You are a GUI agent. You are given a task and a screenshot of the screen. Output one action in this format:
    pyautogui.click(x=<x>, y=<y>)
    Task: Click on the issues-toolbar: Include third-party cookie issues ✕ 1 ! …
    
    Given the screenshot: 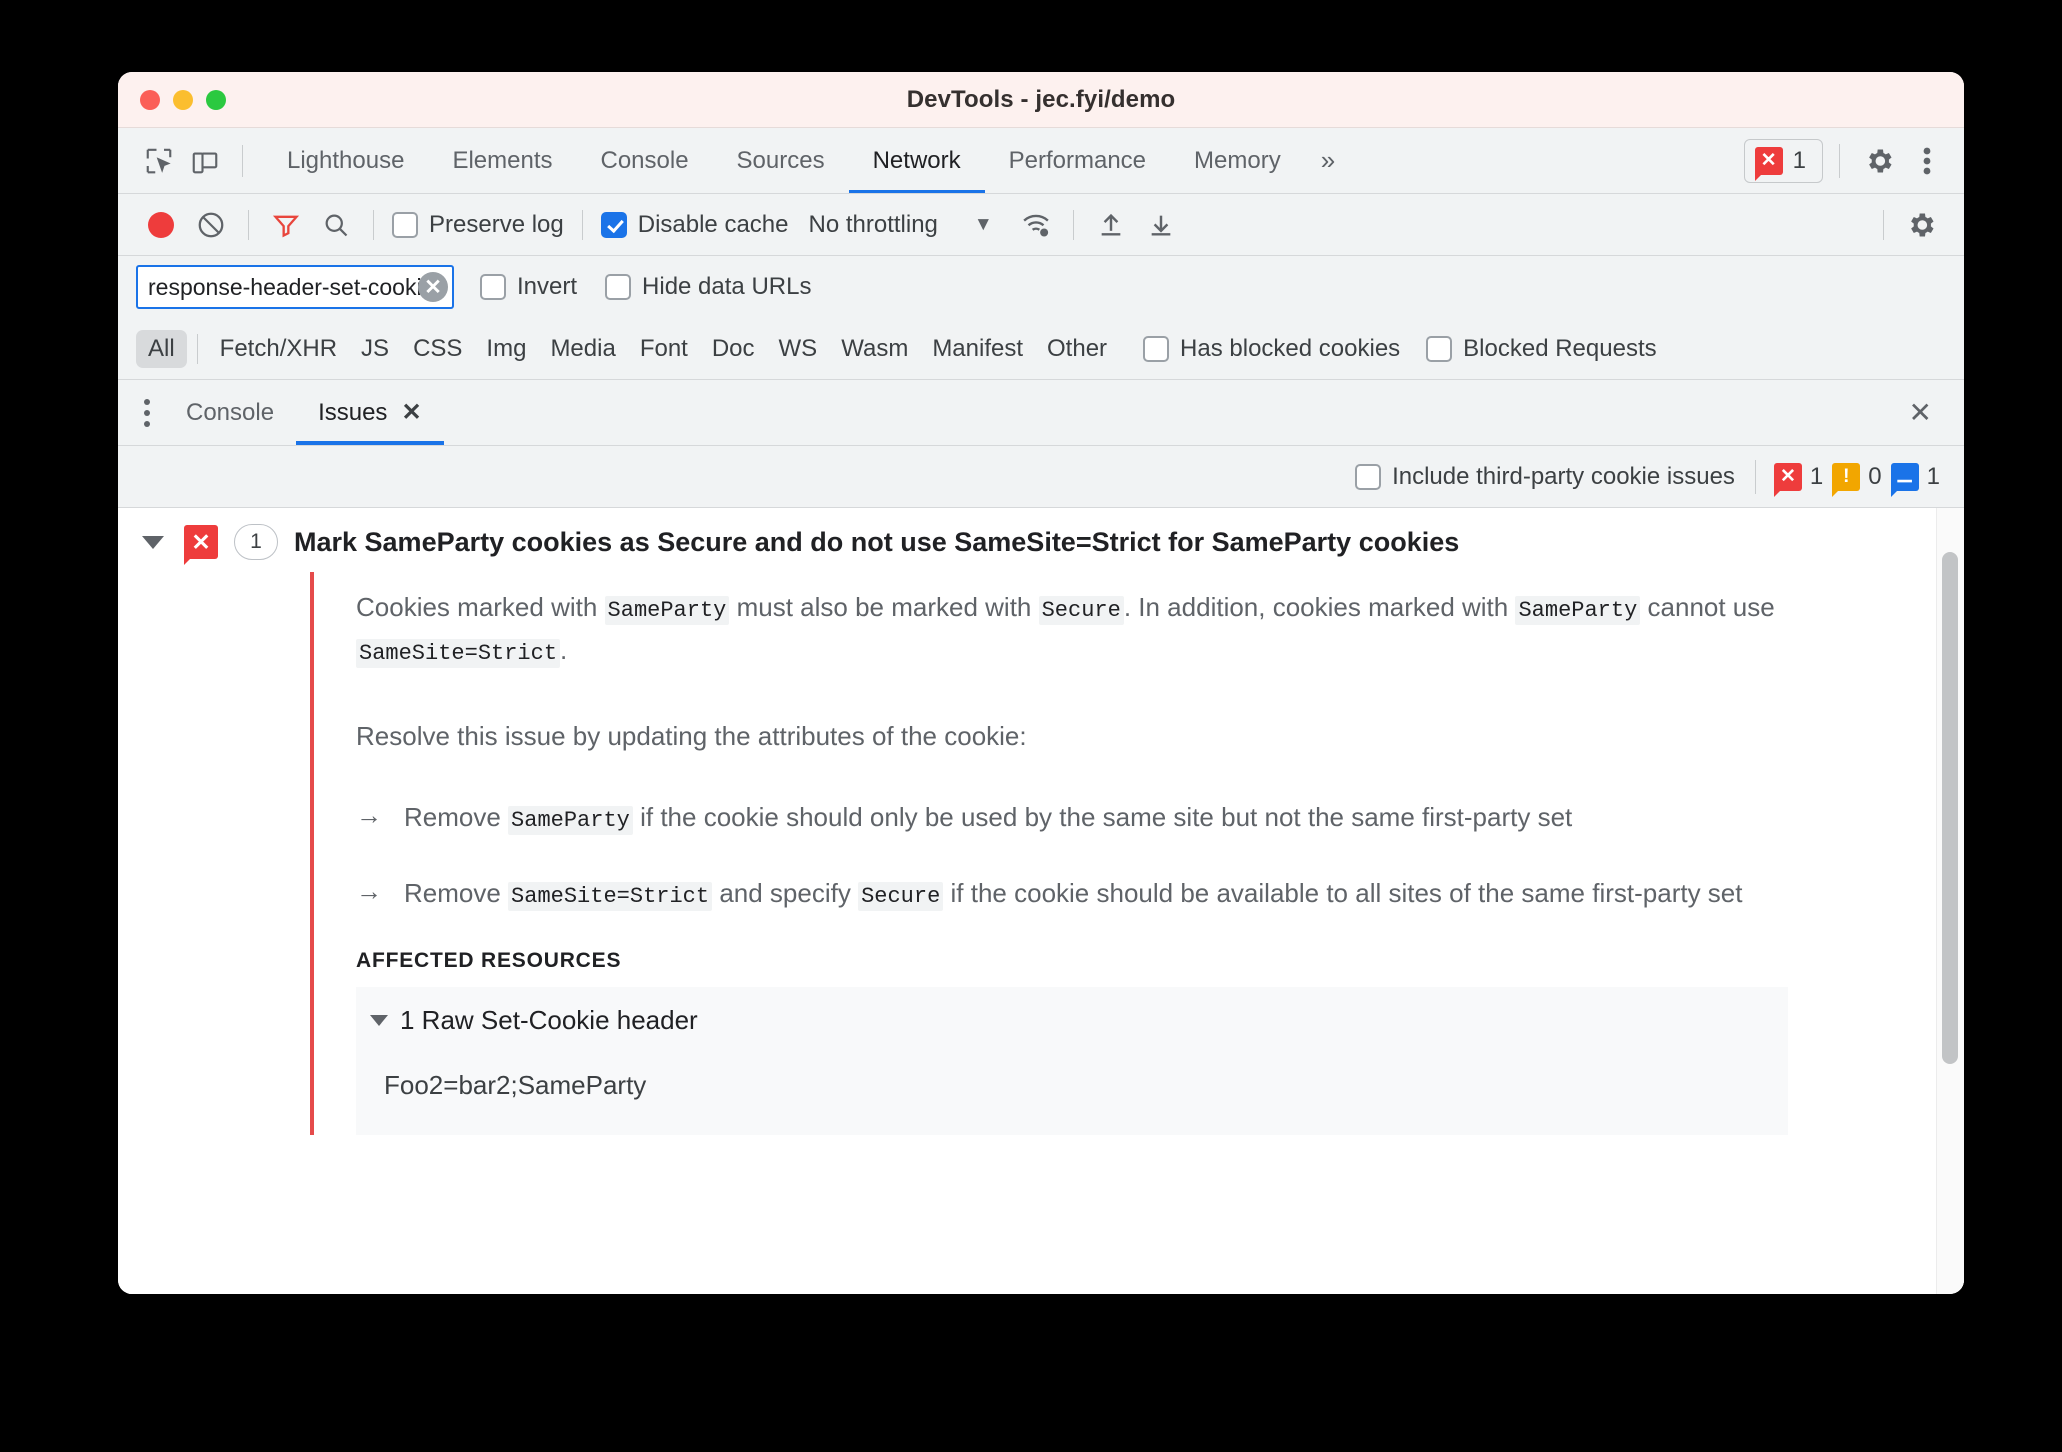 What is the action you would take?
    pyautogui.click(x=1041, y=477)
    